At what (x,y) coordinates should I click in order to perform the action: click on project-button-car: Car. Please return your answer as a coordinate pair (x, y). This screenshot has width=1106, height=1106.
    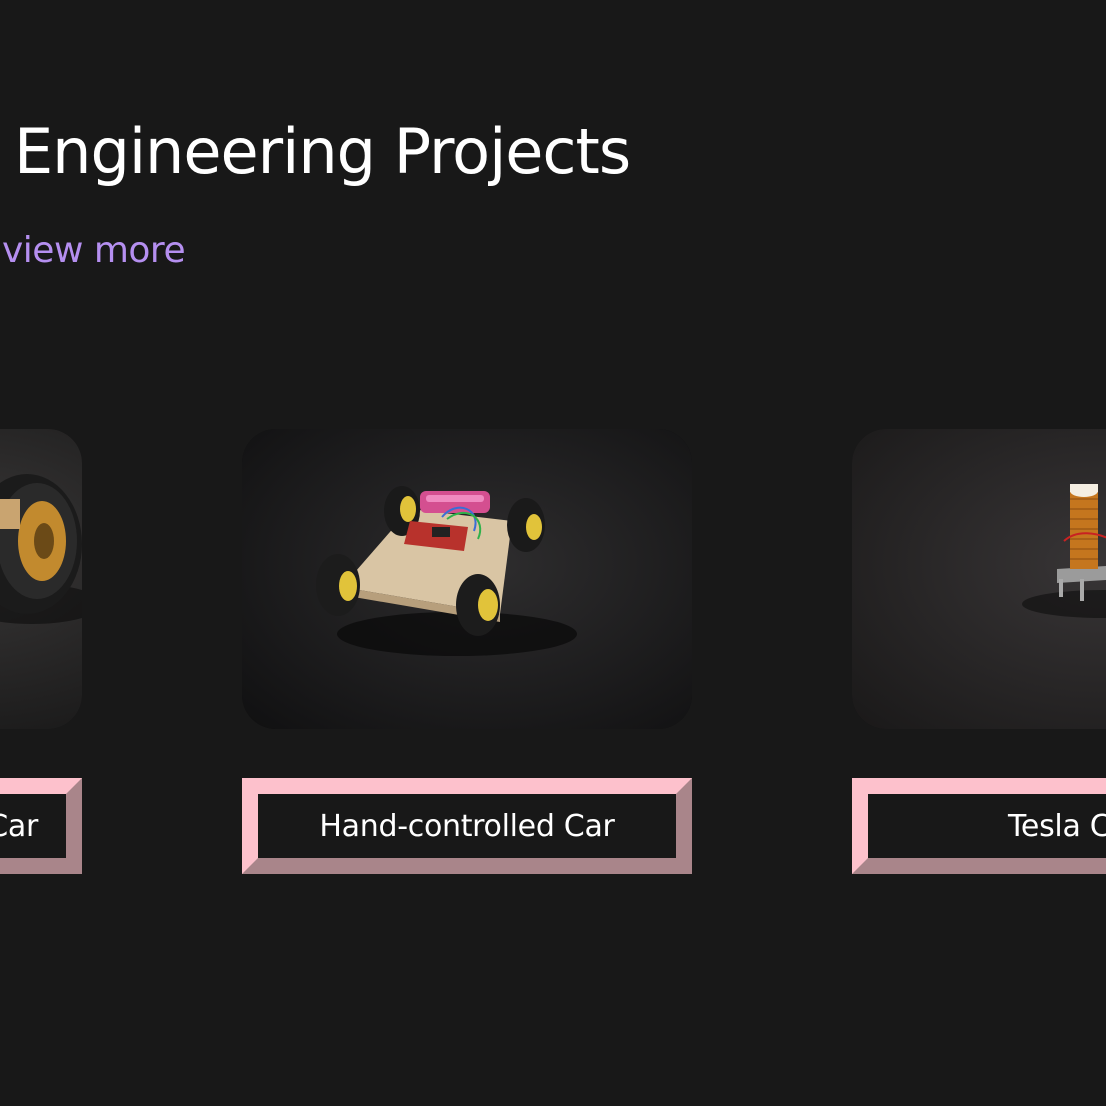
    Looking at the image, I should click on (41, 826).